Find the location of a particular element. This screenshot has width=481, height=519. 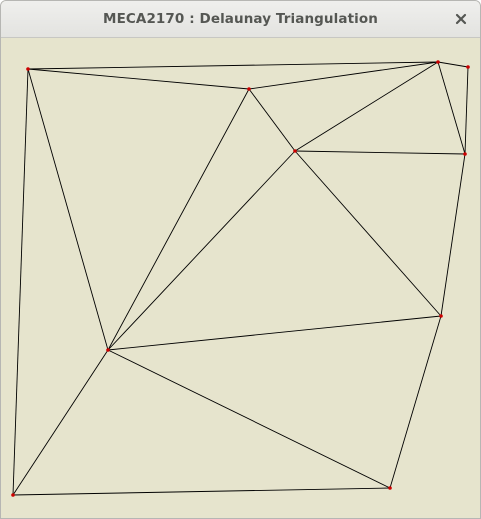

close-icon is located at coordinates (461, 19).